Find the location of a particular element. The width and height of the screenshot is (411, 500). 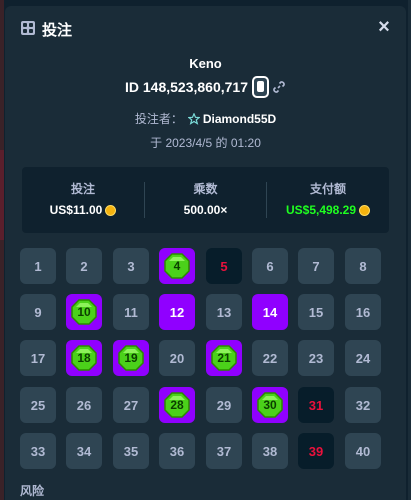

keno-tile-number: 34 is located at coordinates (84, 451).